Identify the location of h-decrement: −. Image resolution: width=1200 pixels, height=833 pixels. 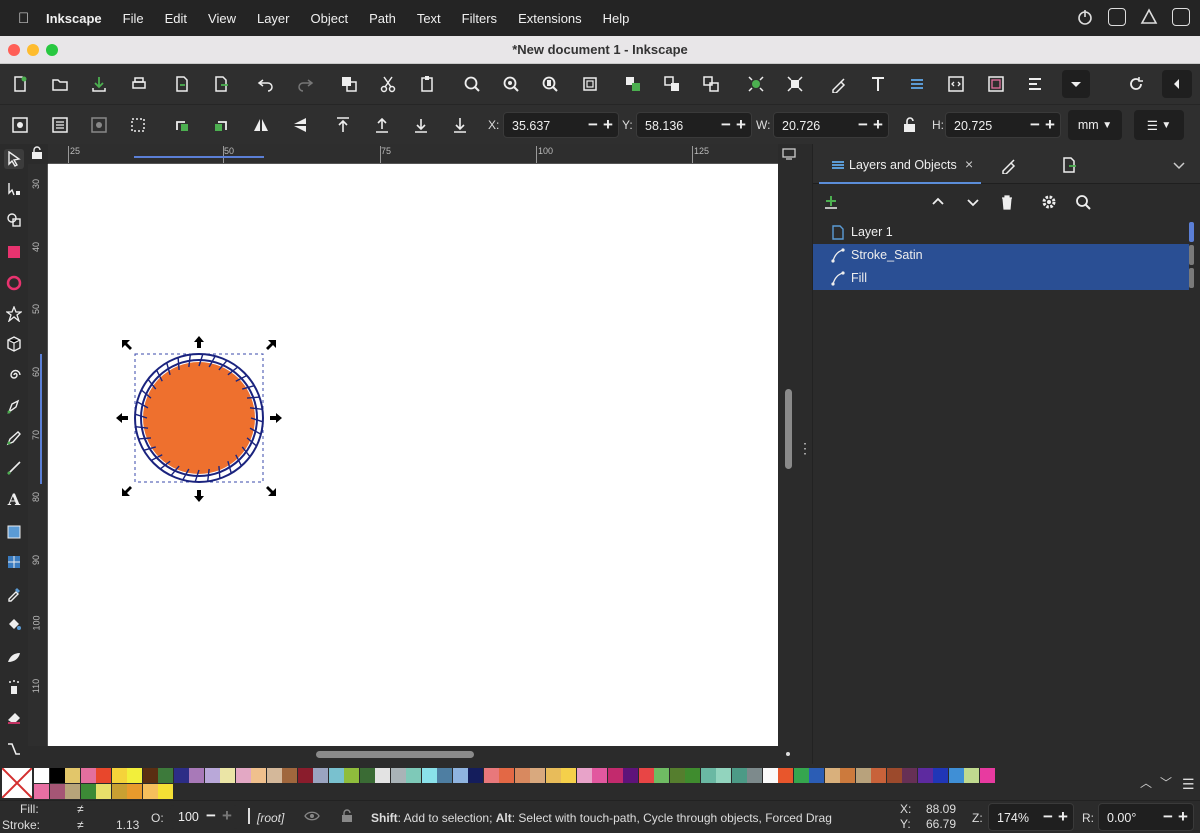
(1035, 125).